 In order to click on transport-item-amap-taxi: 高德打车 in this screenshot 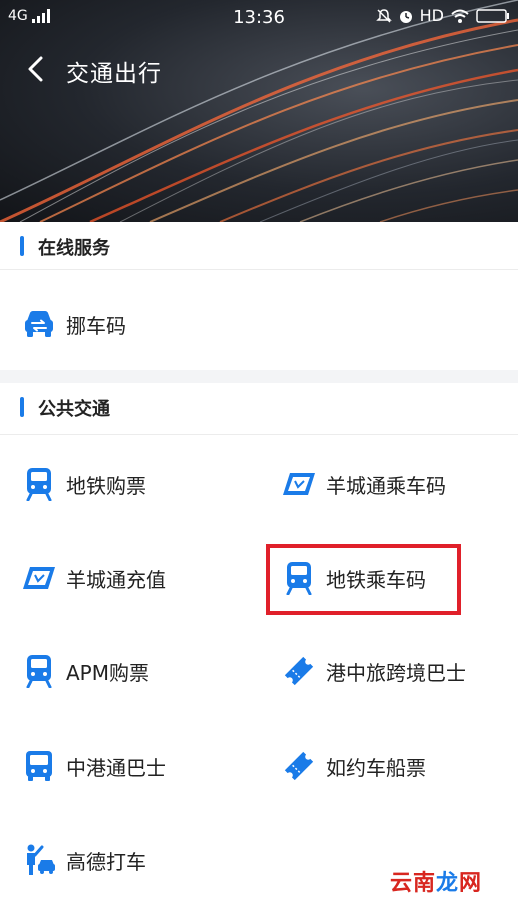, I will do `click(84, 860)`.